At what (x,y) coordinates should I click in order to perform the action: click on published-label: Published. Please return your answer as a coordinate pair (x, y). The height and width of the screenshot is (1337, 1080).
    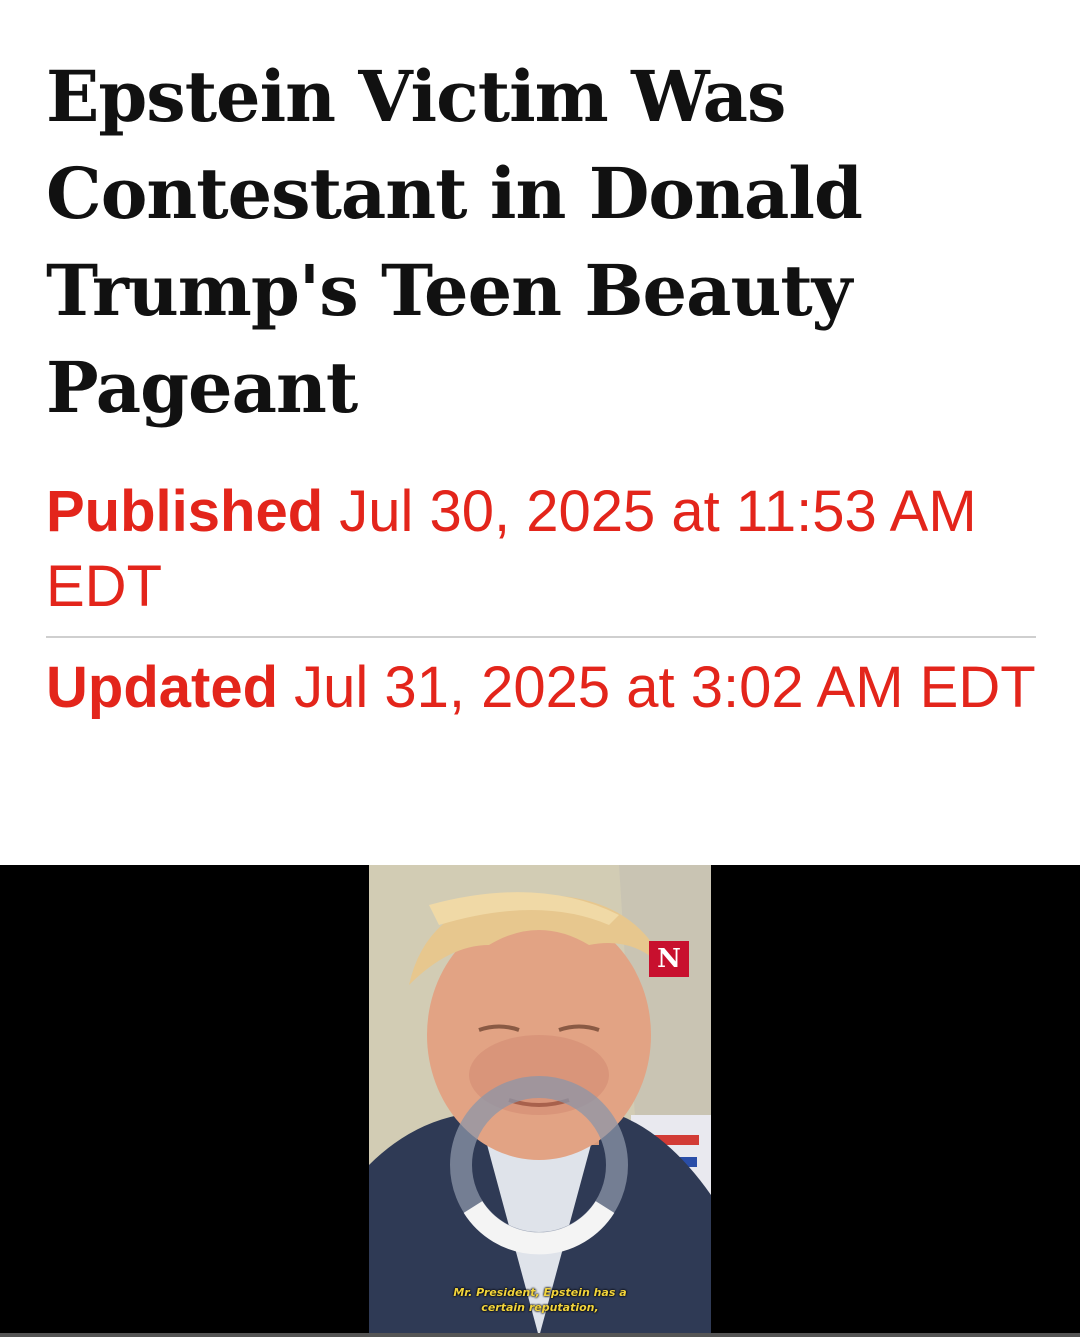
    Looking at the image, I should click on (185, 511).